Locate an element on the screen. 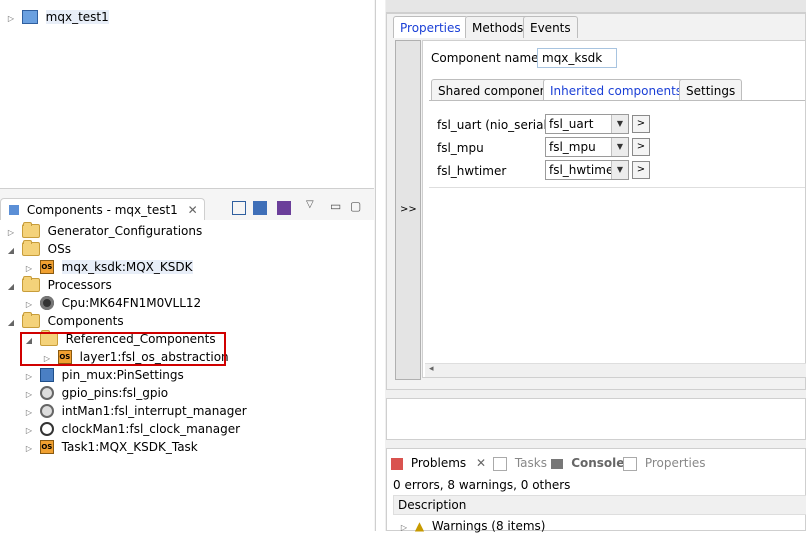 This screenshot has height=537, width=806. tree-item: ▷ pin_mux:PinSettings is located at coordinates (104, 375).